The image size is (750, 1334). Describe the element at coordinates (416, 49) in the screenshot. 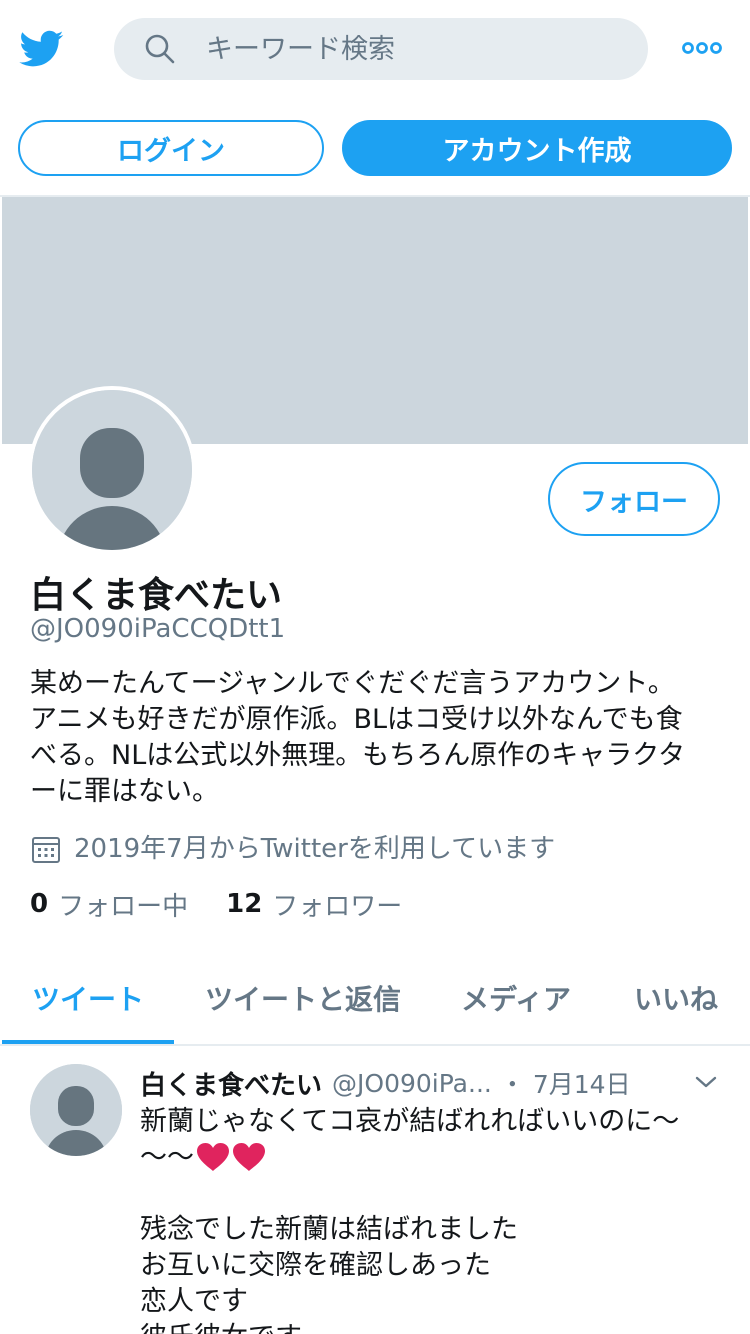

I see `search-input` at that location.